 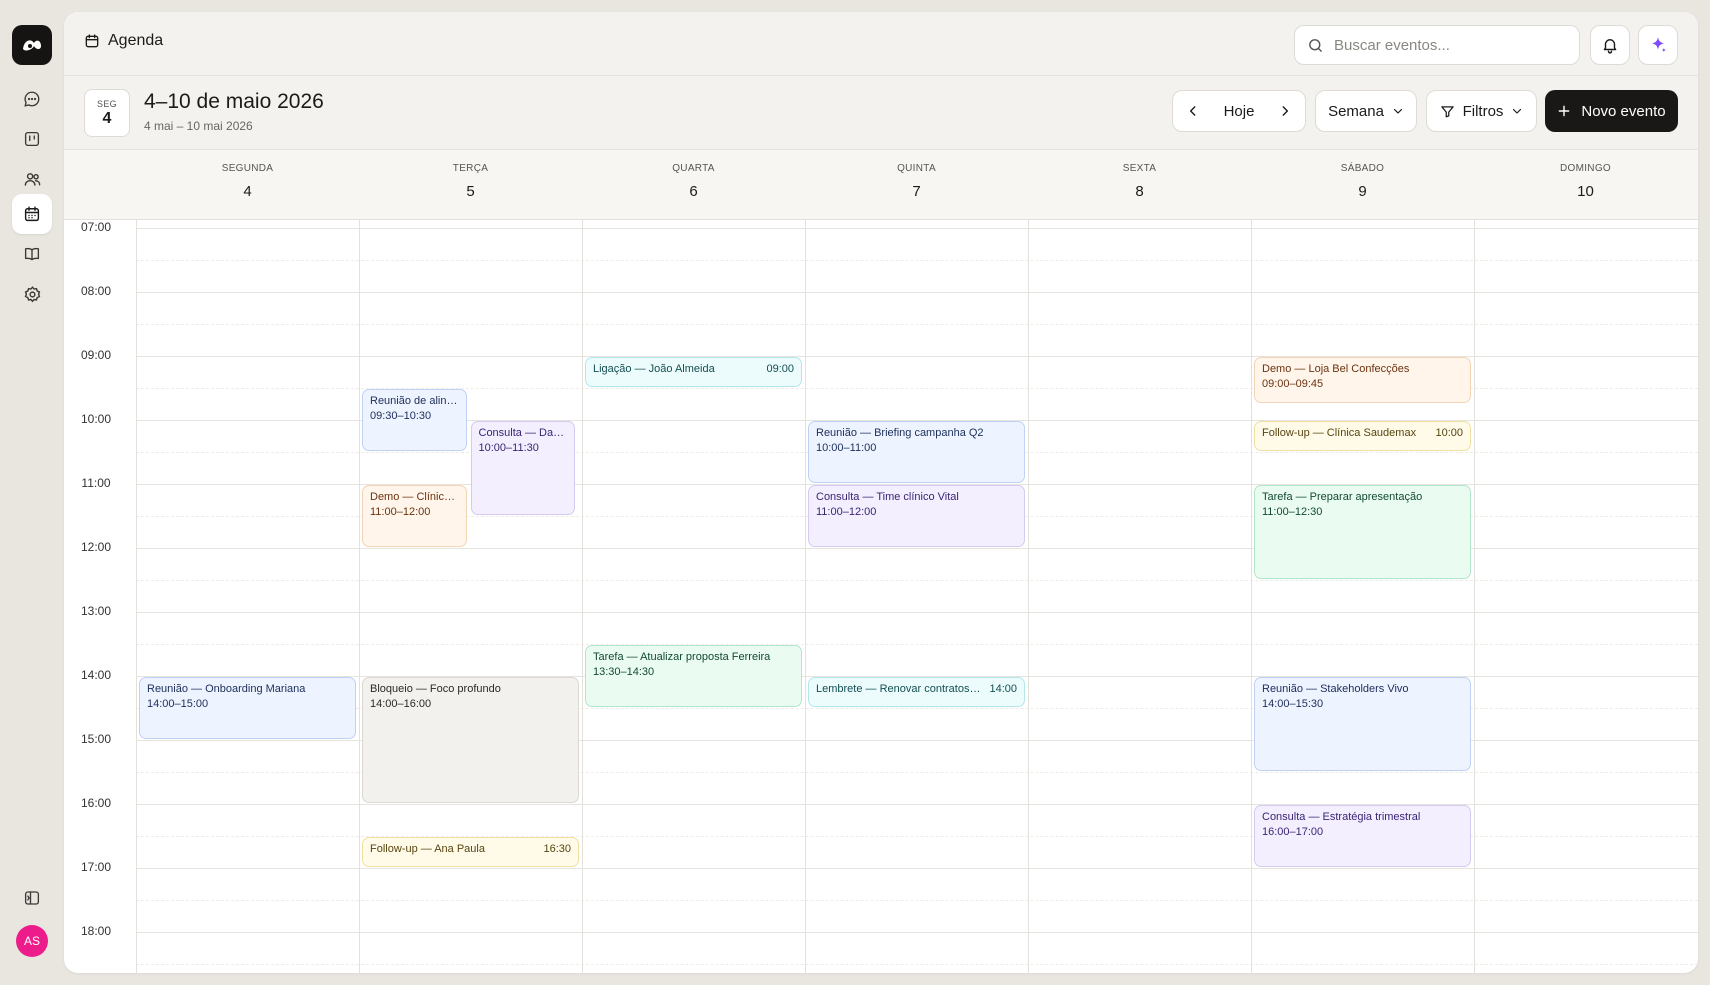 I want to click on next-week-button, so click(x=1285, y=111).